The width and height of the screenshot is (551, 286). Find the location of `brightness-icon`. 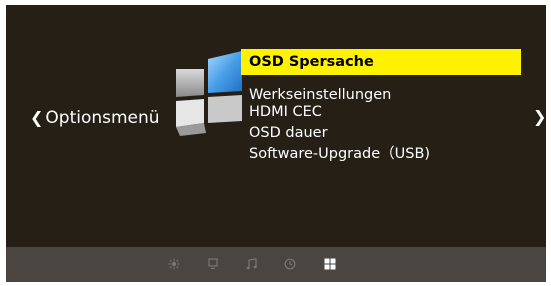

brightness-icon is located at coordinates (174, 264).